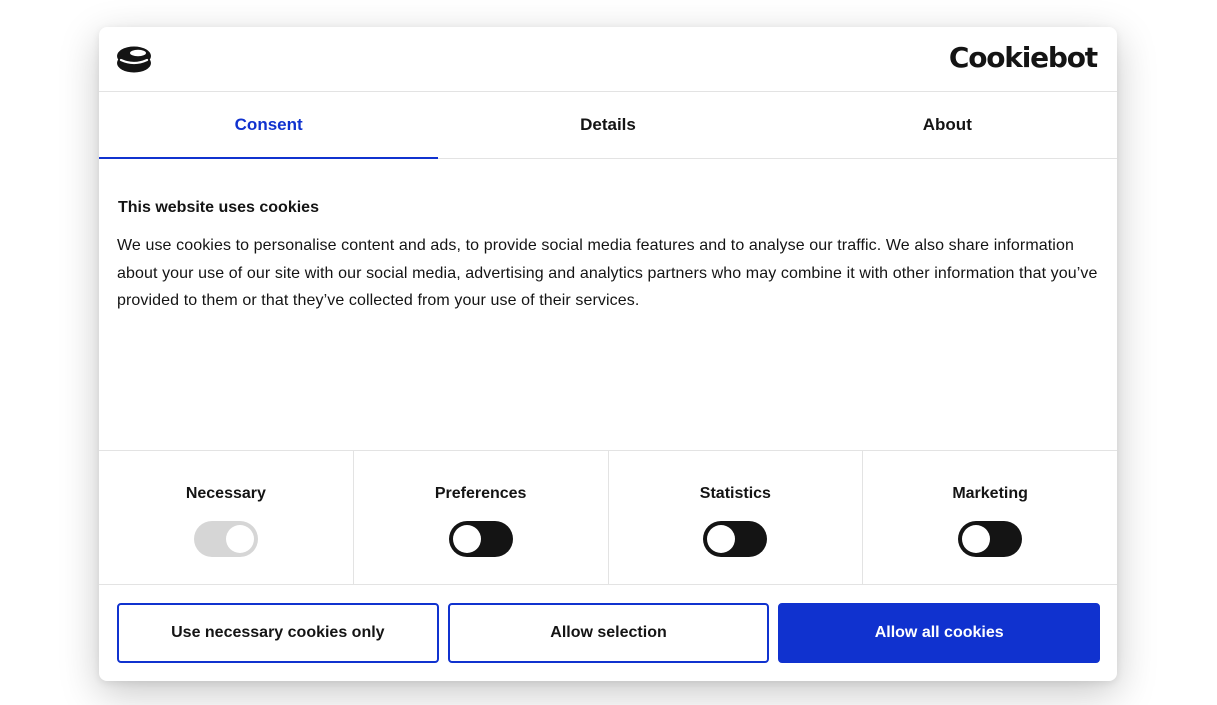  Describe the element at coordinates (481, 517) in the screenshot. I see `category-preferences: Preferences` at that location.